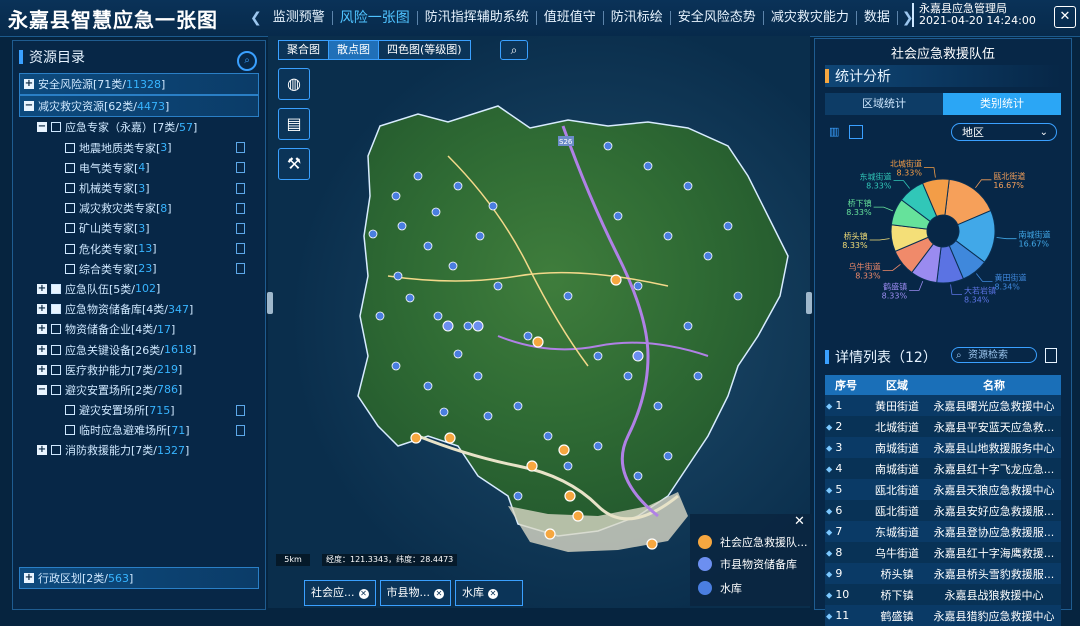 This screenshot has height=626, width=1080. Describe the element at coordinates (836, 131) in the screenshot. I see `bar-chart-icon: ▥` at that location.